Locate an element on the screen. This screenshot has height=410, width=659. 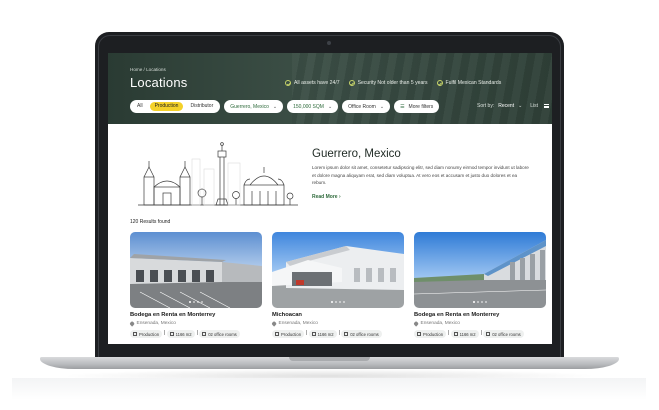
location-value: Guerrero, Mexico is located at coordinates (249, 106).